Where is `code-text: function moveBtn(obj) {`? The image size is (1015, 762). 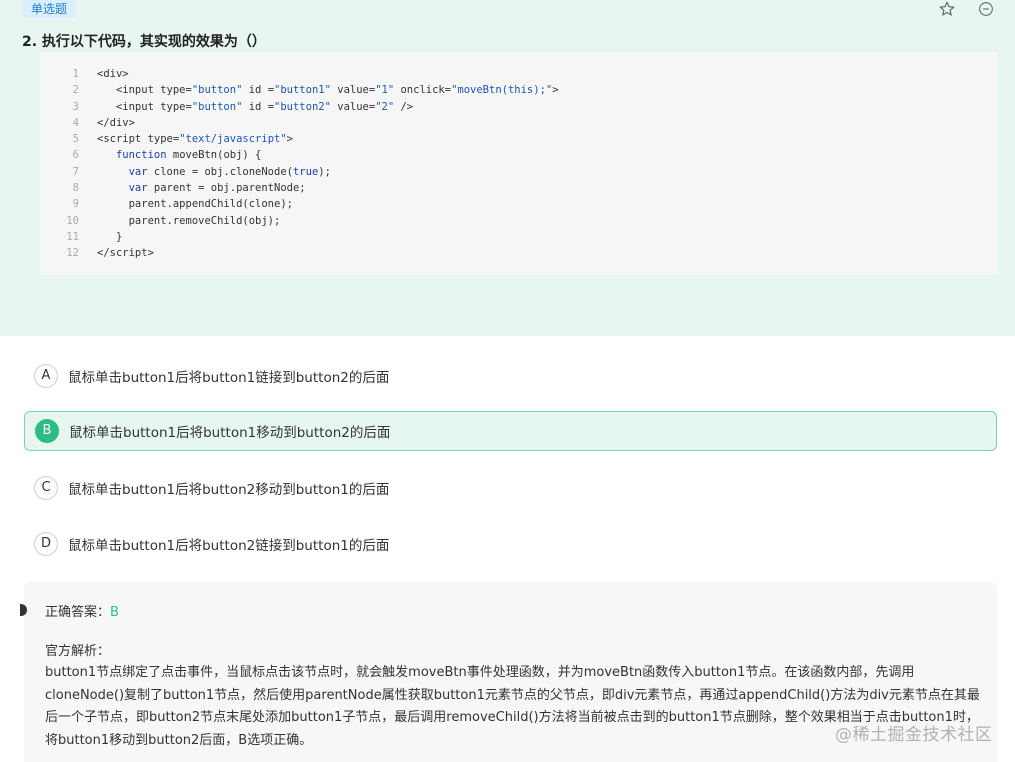
code-text: function moveBtn(obj) { is located at coordinates (188, 155).